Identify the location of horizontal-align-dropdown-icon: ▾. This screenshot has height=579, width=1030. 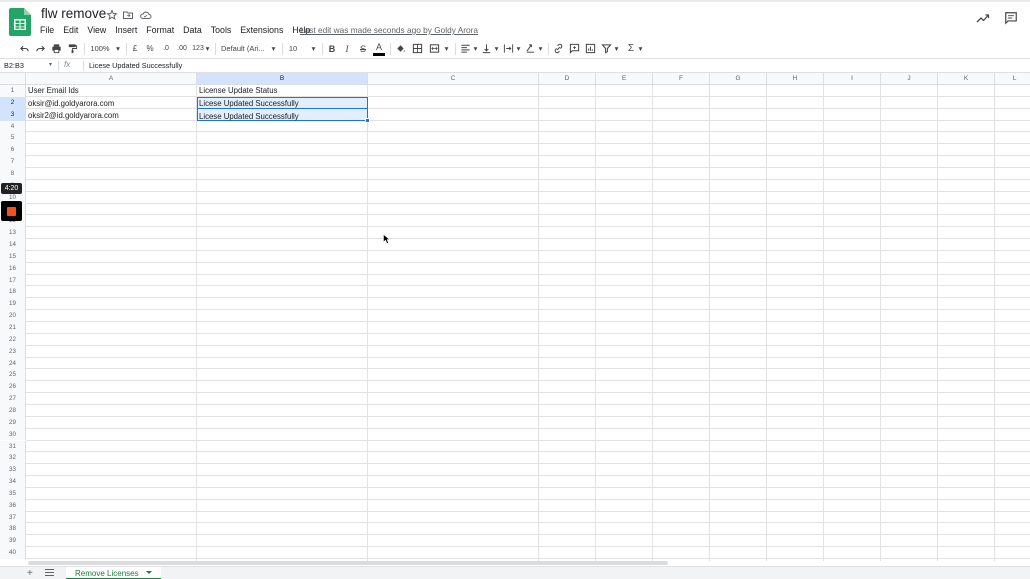
(475, 49).